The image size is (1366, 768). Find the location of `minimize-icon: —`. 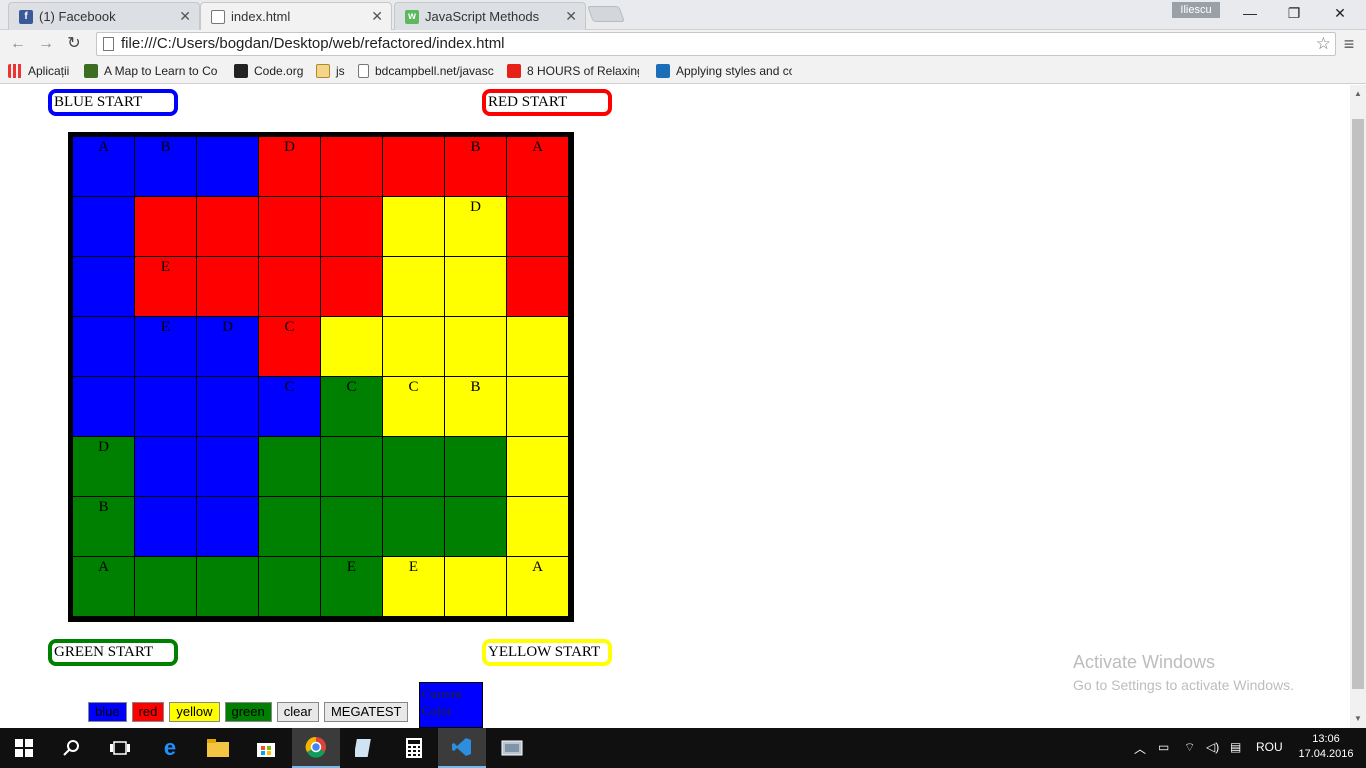

minimize-icon: — is located at coordinates (1250, 13).